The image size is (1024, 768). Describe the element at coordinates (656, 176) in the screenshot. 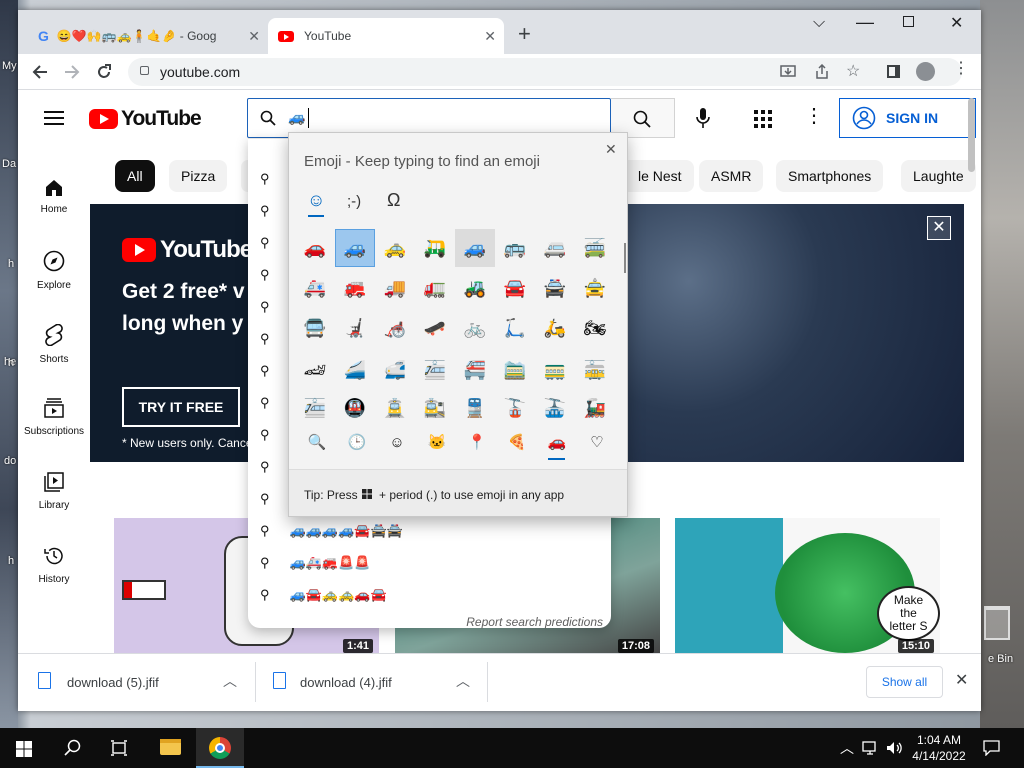

I see `chip-nest: le Nest` at that location.